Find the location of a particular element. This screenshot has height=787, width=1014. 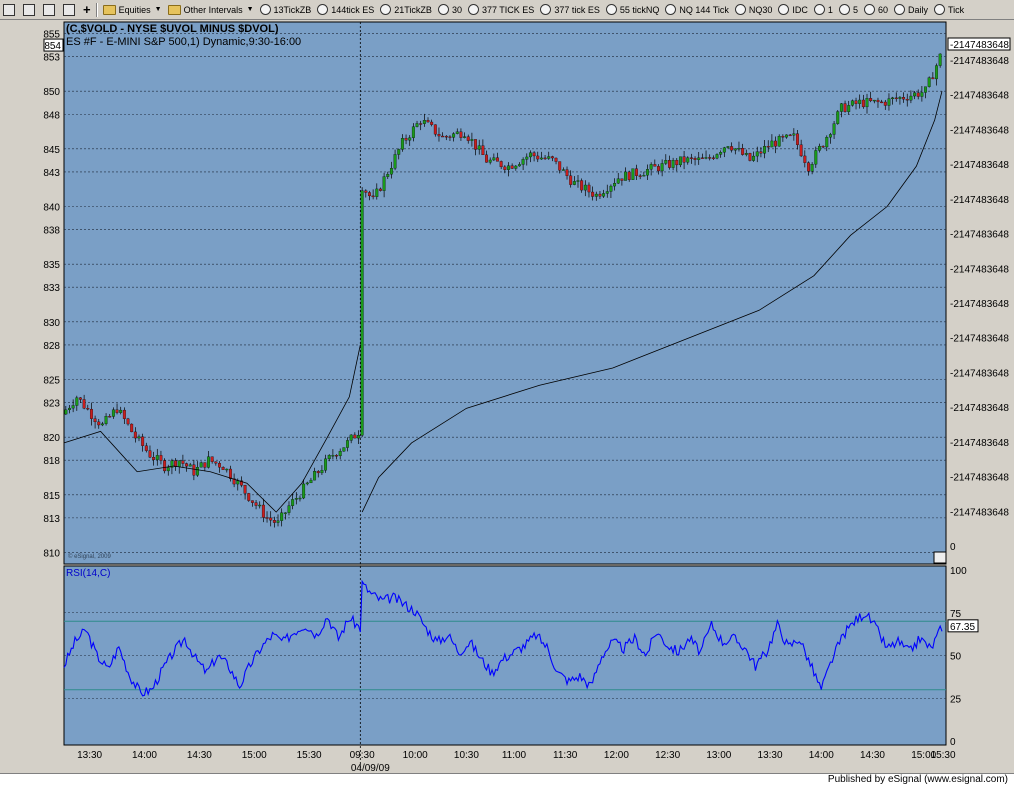

add-button: + is located at coordinates (87, 10).